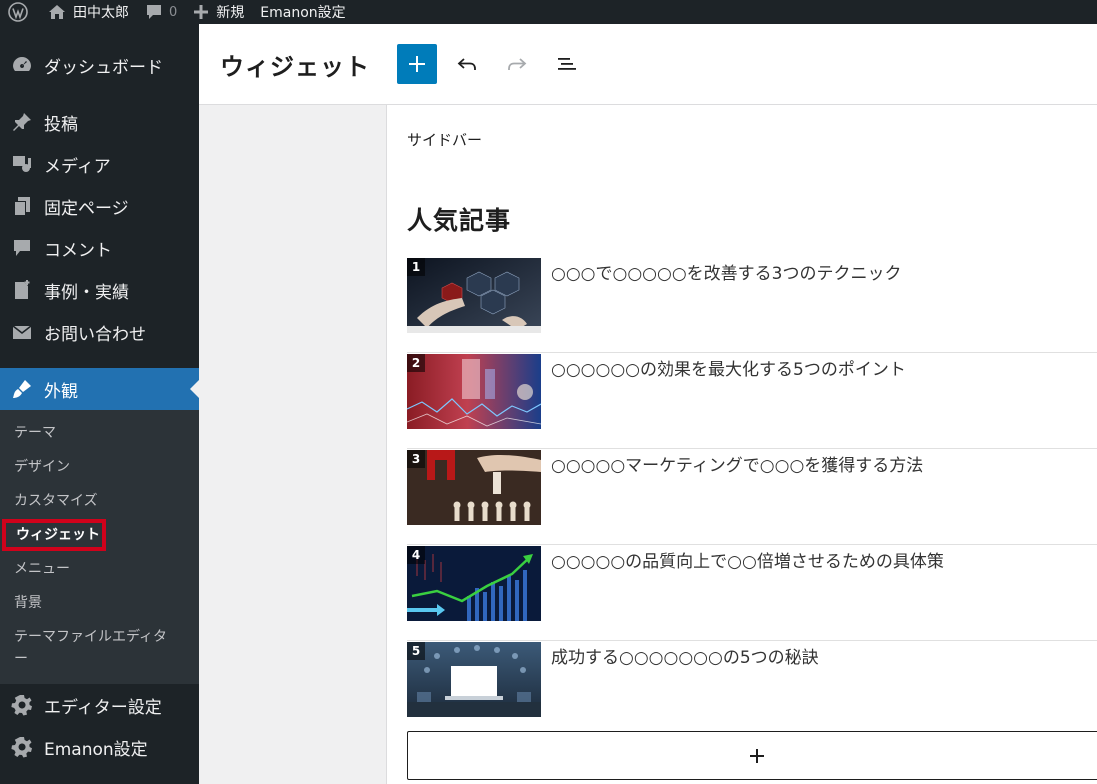  What do you see at coordinates (95, 334) in the screenshot?
I see `sidebar-item-label: お問い合わせ` at bounding box center [95, 334].